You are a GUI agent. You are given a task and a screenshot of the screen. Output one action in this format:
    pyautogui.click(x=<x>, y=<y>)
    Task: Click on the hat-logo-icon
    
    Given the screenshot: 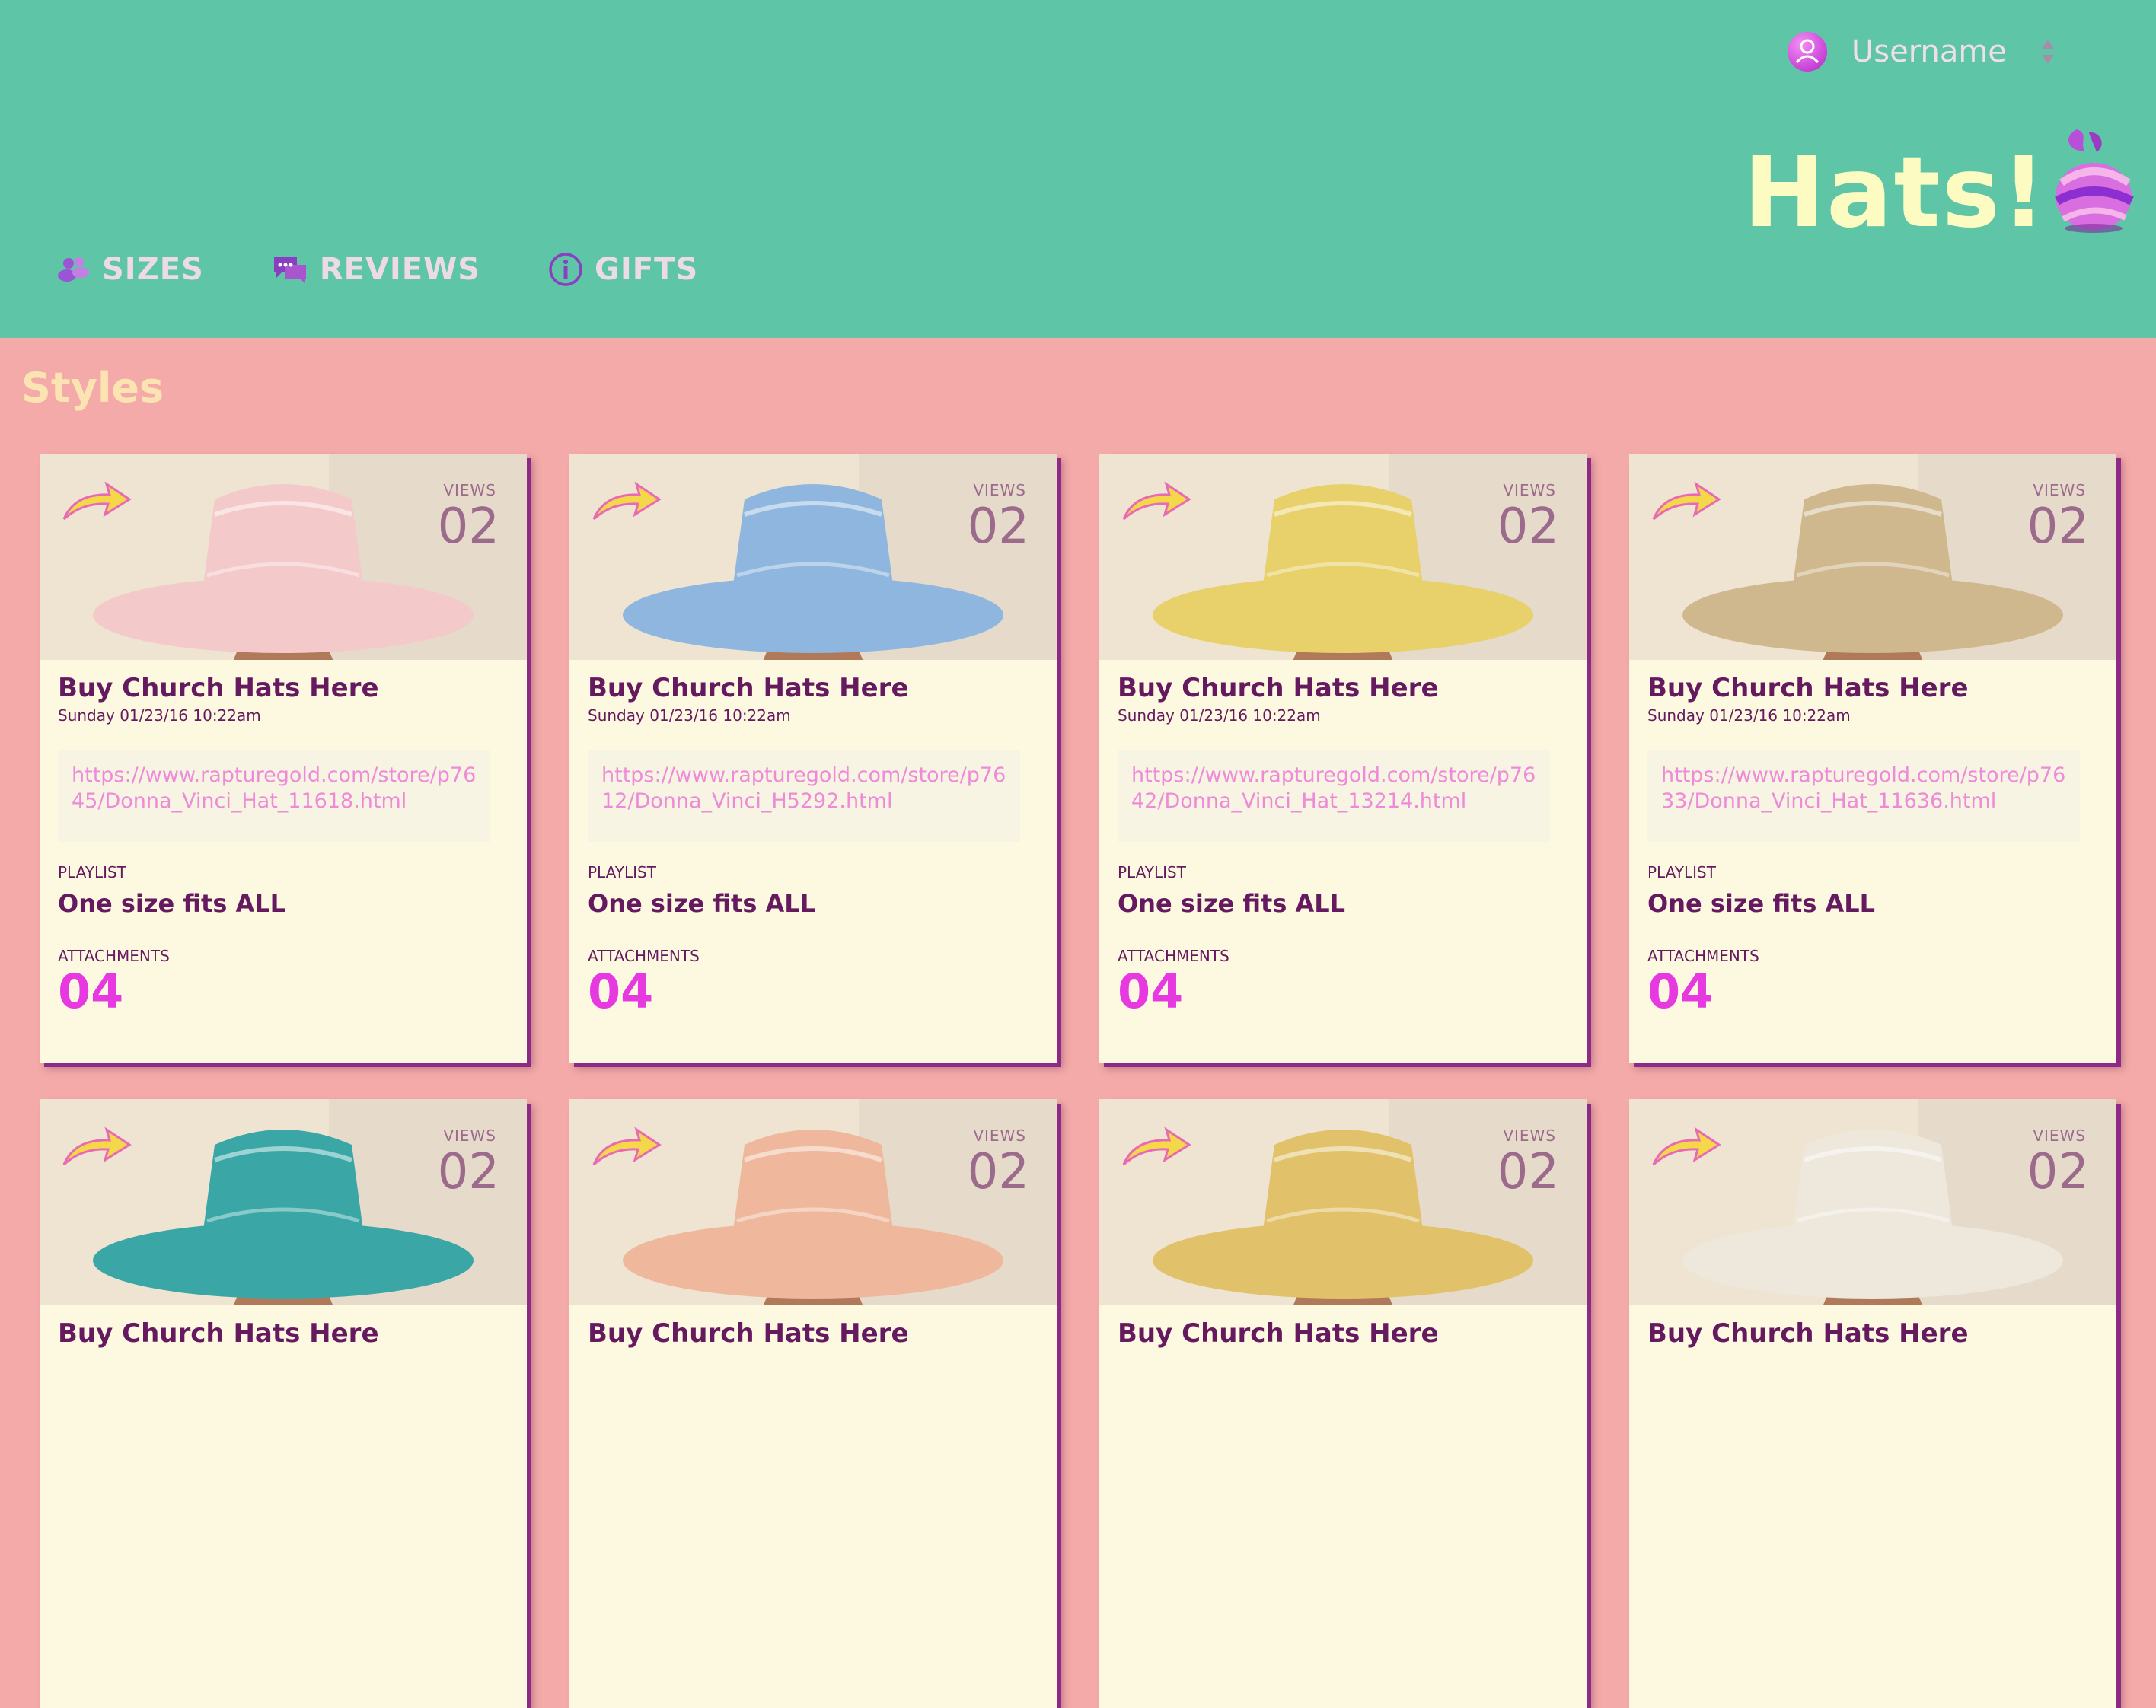 What is the action you would take?
    pyautogui.click(x=2094, y=181)
    